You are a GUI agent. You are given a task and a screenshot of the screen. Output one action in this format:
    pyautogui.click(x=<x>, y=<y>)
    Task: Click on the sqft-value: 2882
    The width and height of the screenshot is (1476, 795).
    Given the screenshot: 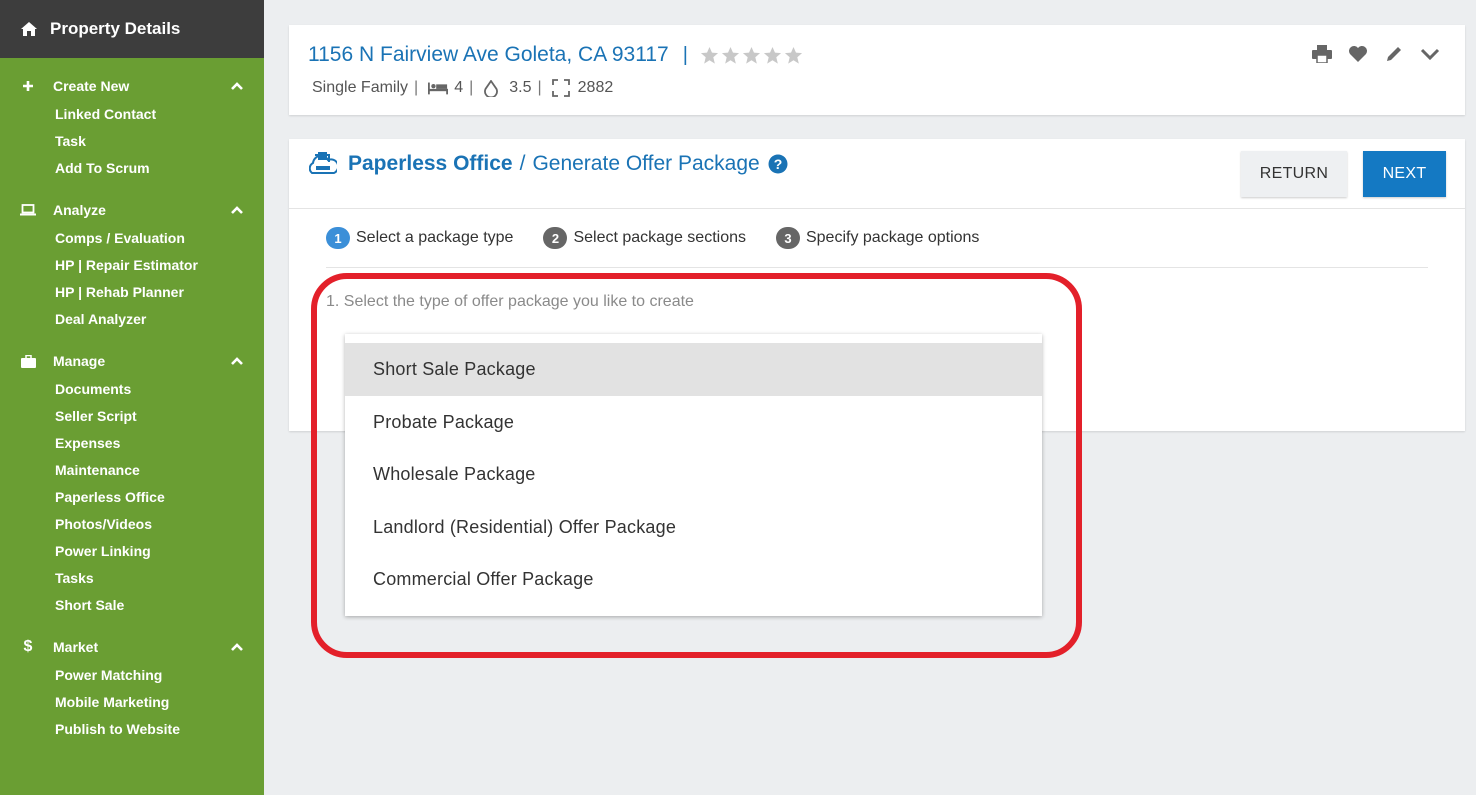 What is the action you would take?
    pyautogui.click(x=595, y=87)
    